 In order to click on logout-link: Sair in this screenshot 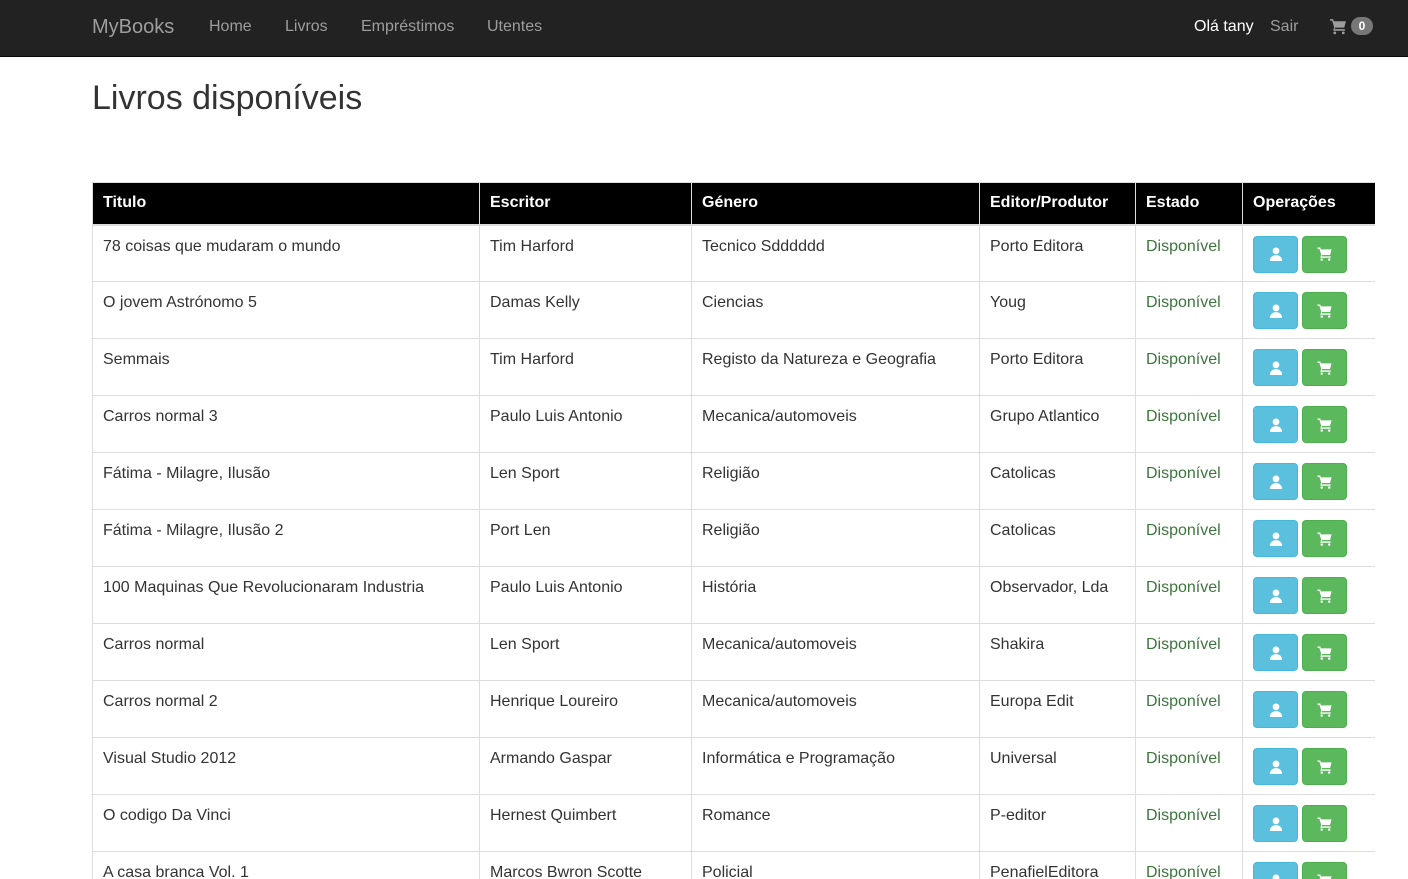, I will do `click(1284, 27)`.